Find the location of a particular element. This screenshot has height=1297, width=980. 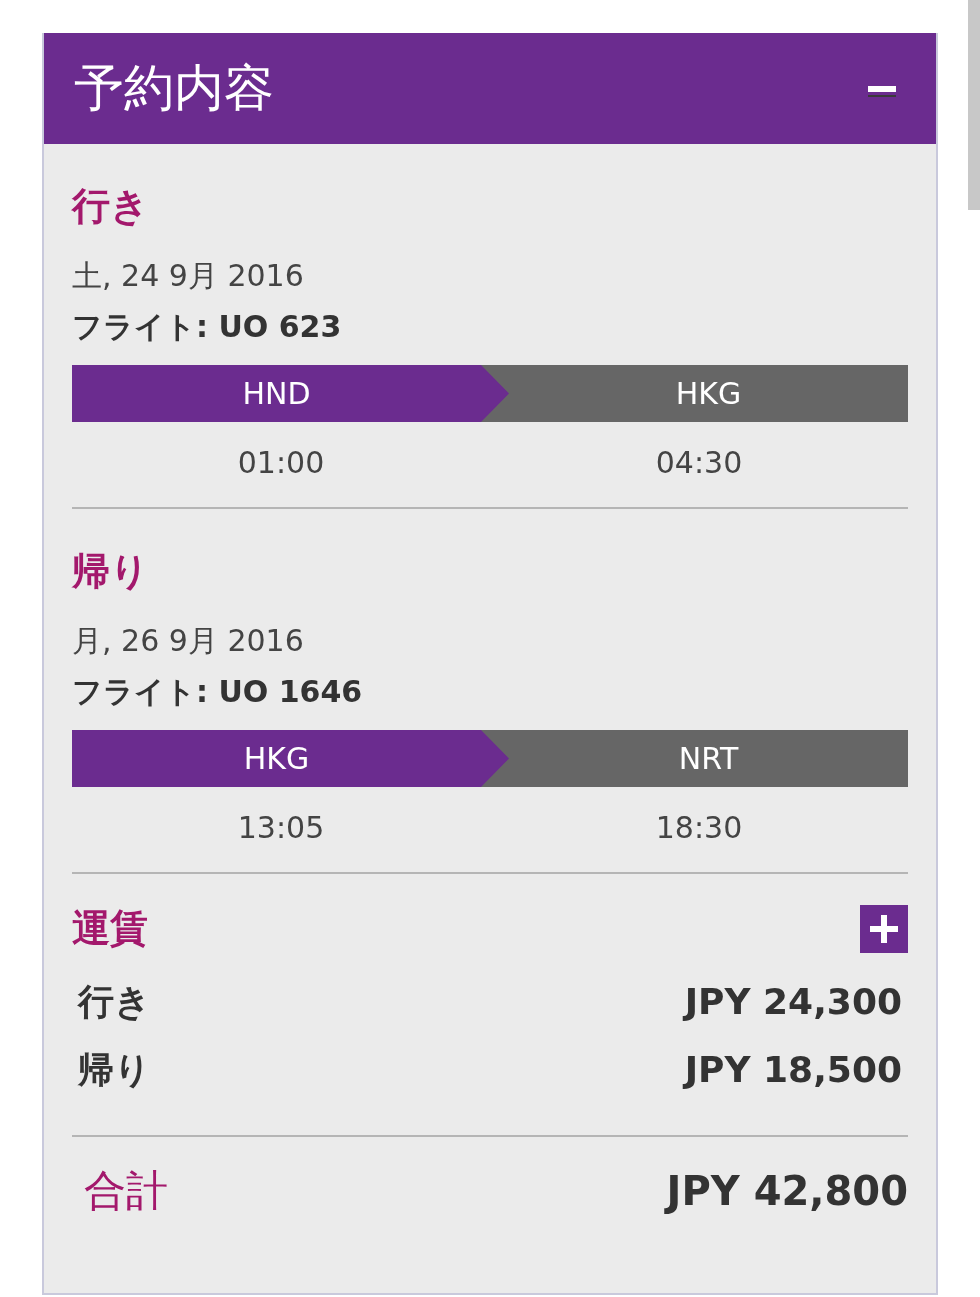

destination-airport: HKG is located at coordinates (694, 393).